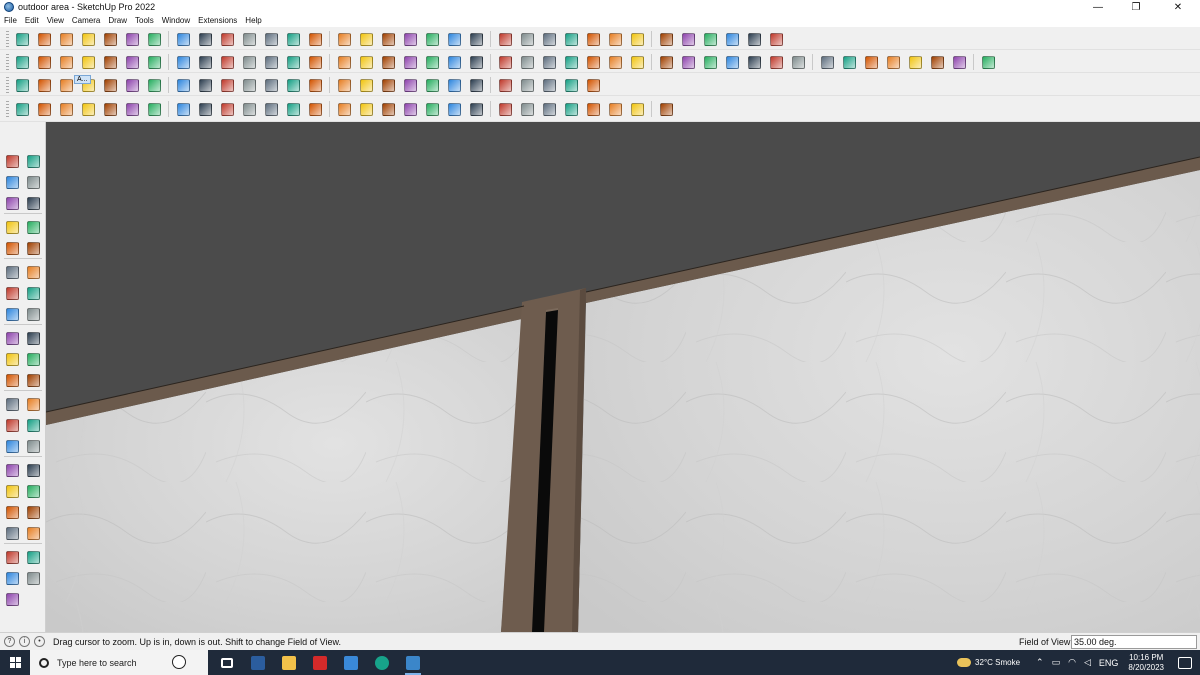 The height and width of the screenshot is (675, 1200). What do you see at coordinates (183, 85) in the screenshot?
I see `add-location-button` at bounding box center [183, 85].